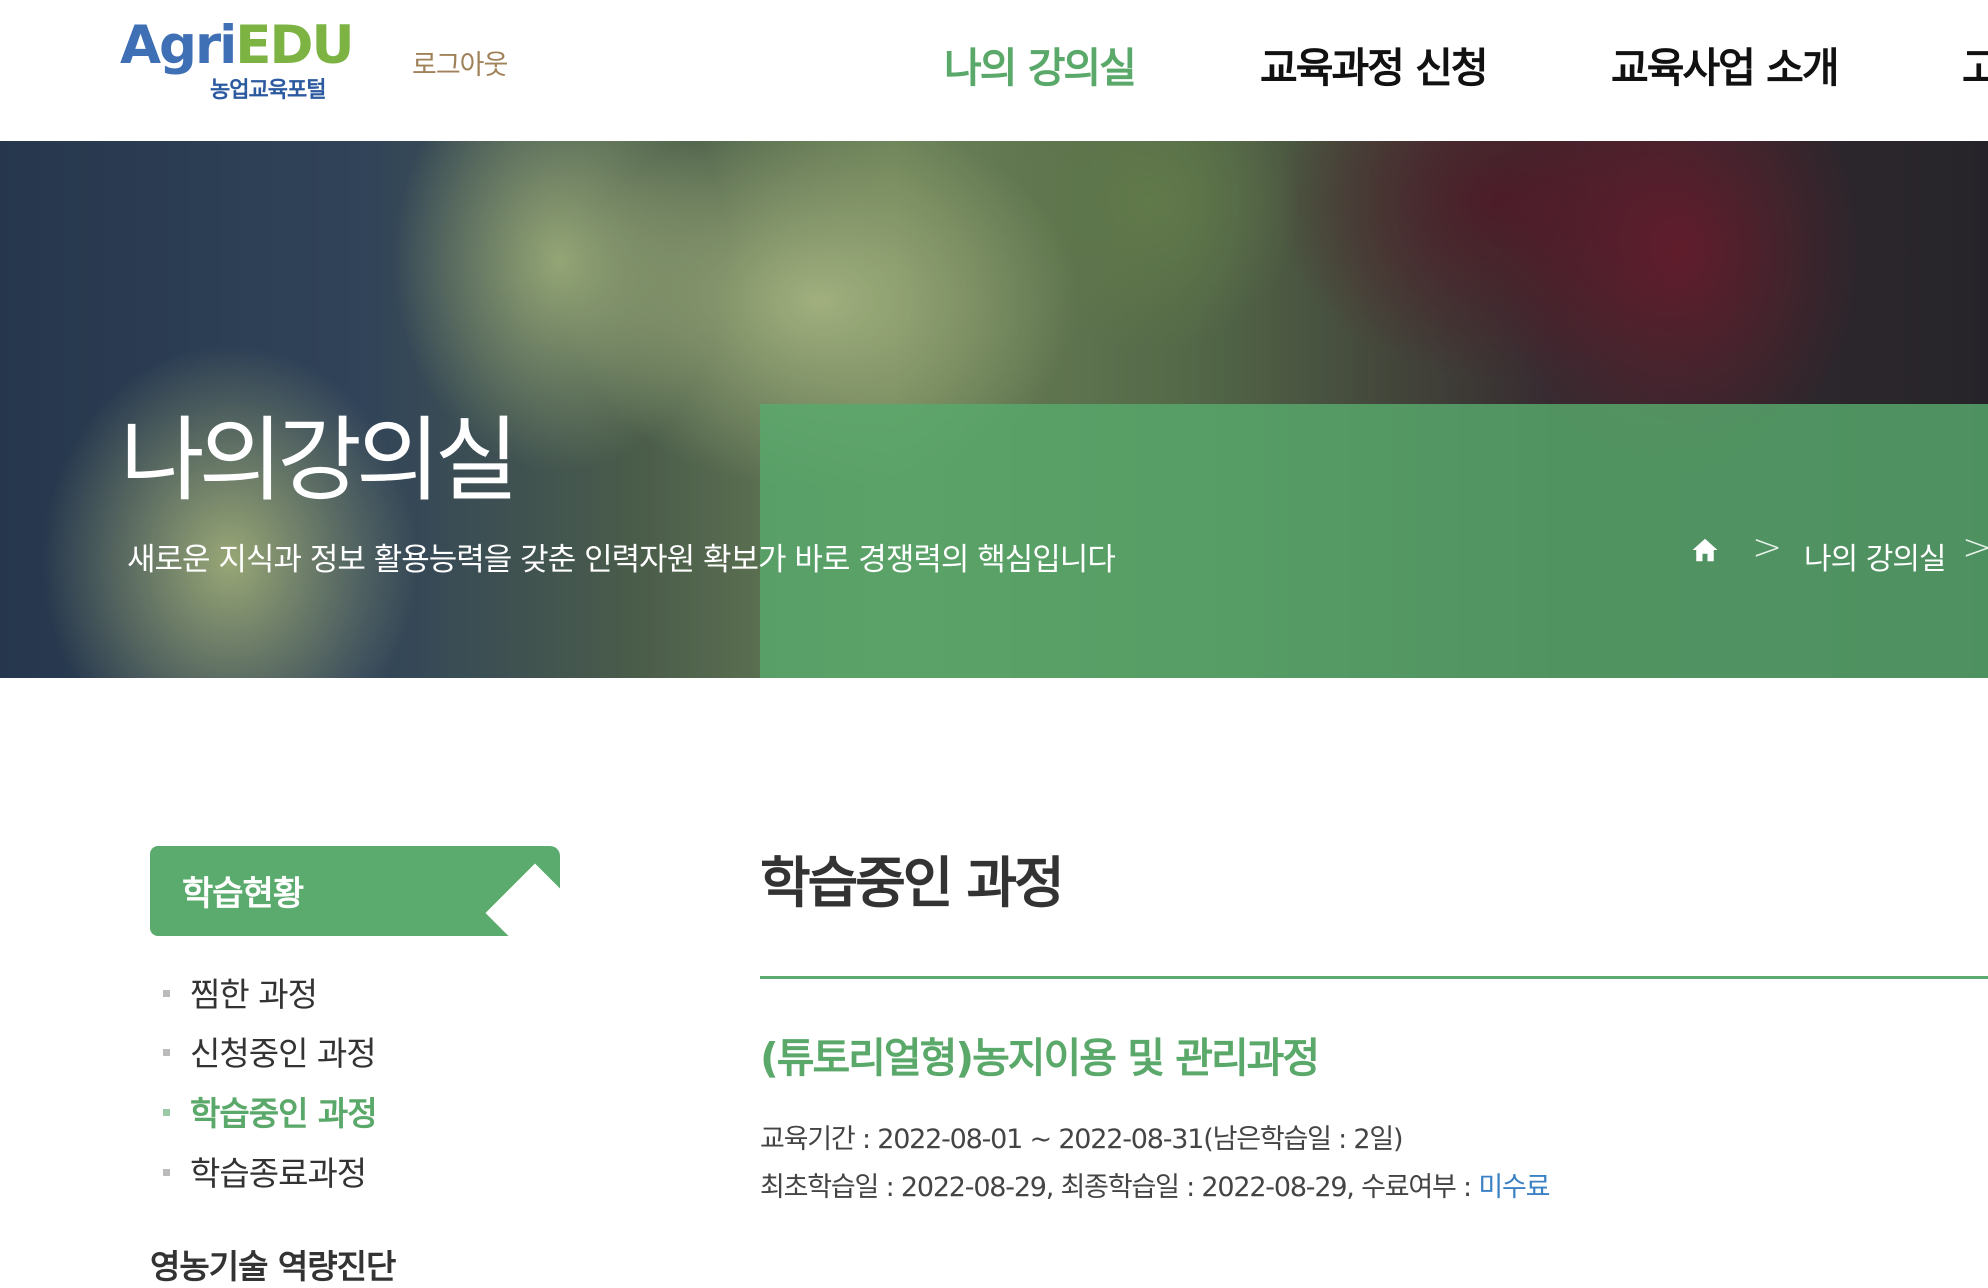  I want to click on nav-item-truncated: 고, so click(1975, 64).